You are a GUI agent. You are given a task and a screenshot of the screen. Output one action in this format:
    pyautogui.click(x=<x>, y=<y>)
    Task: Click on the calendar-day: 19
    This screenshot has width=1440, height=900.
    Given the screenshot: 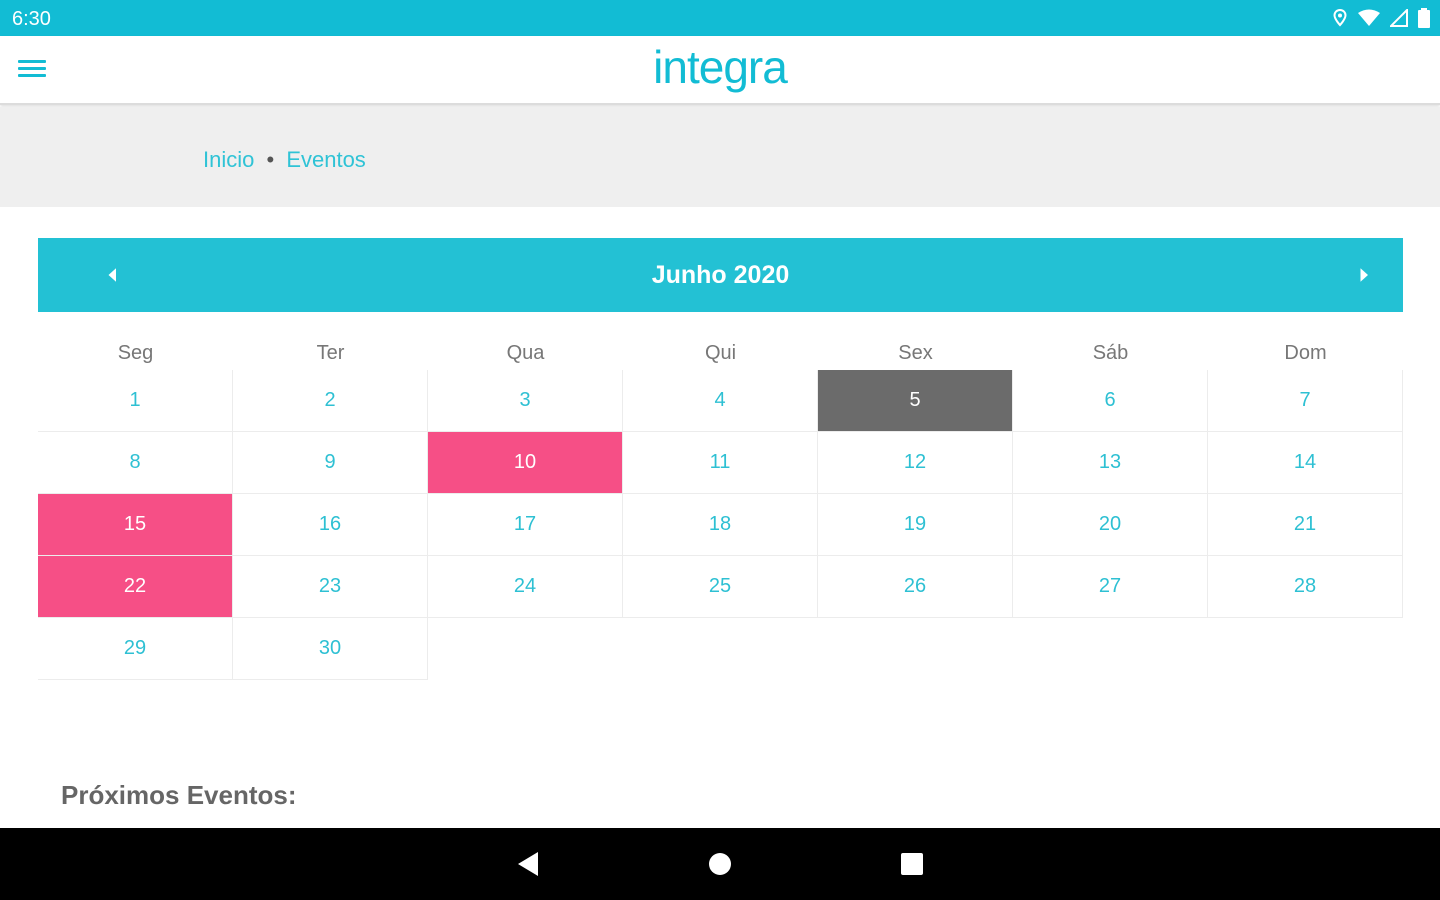 What is the action you would take?
    pyautogui.click(x=915, y=525)
    